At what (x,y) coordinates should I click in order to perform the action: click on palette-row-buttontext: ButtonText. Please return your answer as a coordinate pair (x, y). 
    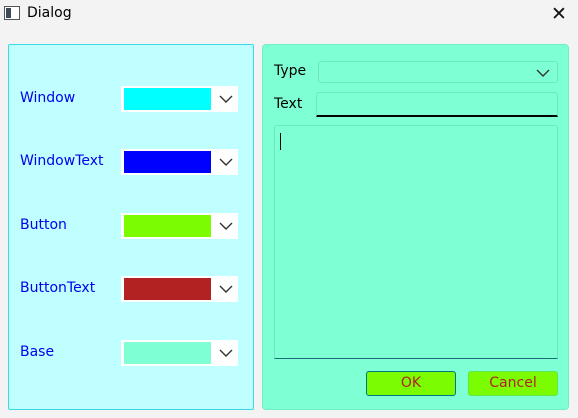
    Looking at the image, I should click on (134, 289).